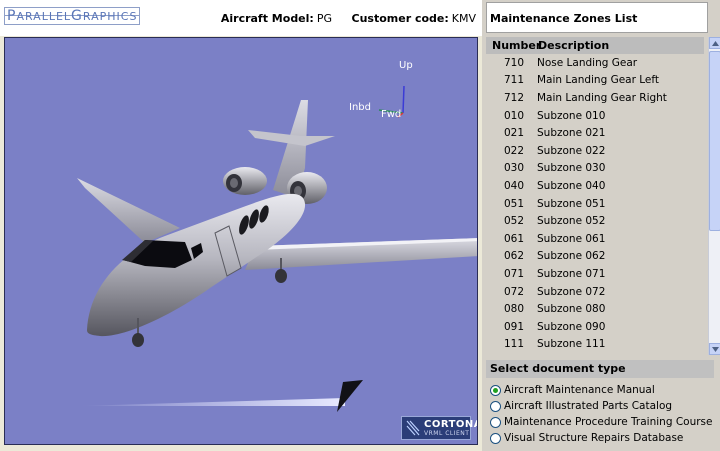 The height and width of the screenshot is (451, 720). What do you see at coordinates (514, 97) in the screenshot?
I see `zone-number: 712` at bounding box center [514, 97].